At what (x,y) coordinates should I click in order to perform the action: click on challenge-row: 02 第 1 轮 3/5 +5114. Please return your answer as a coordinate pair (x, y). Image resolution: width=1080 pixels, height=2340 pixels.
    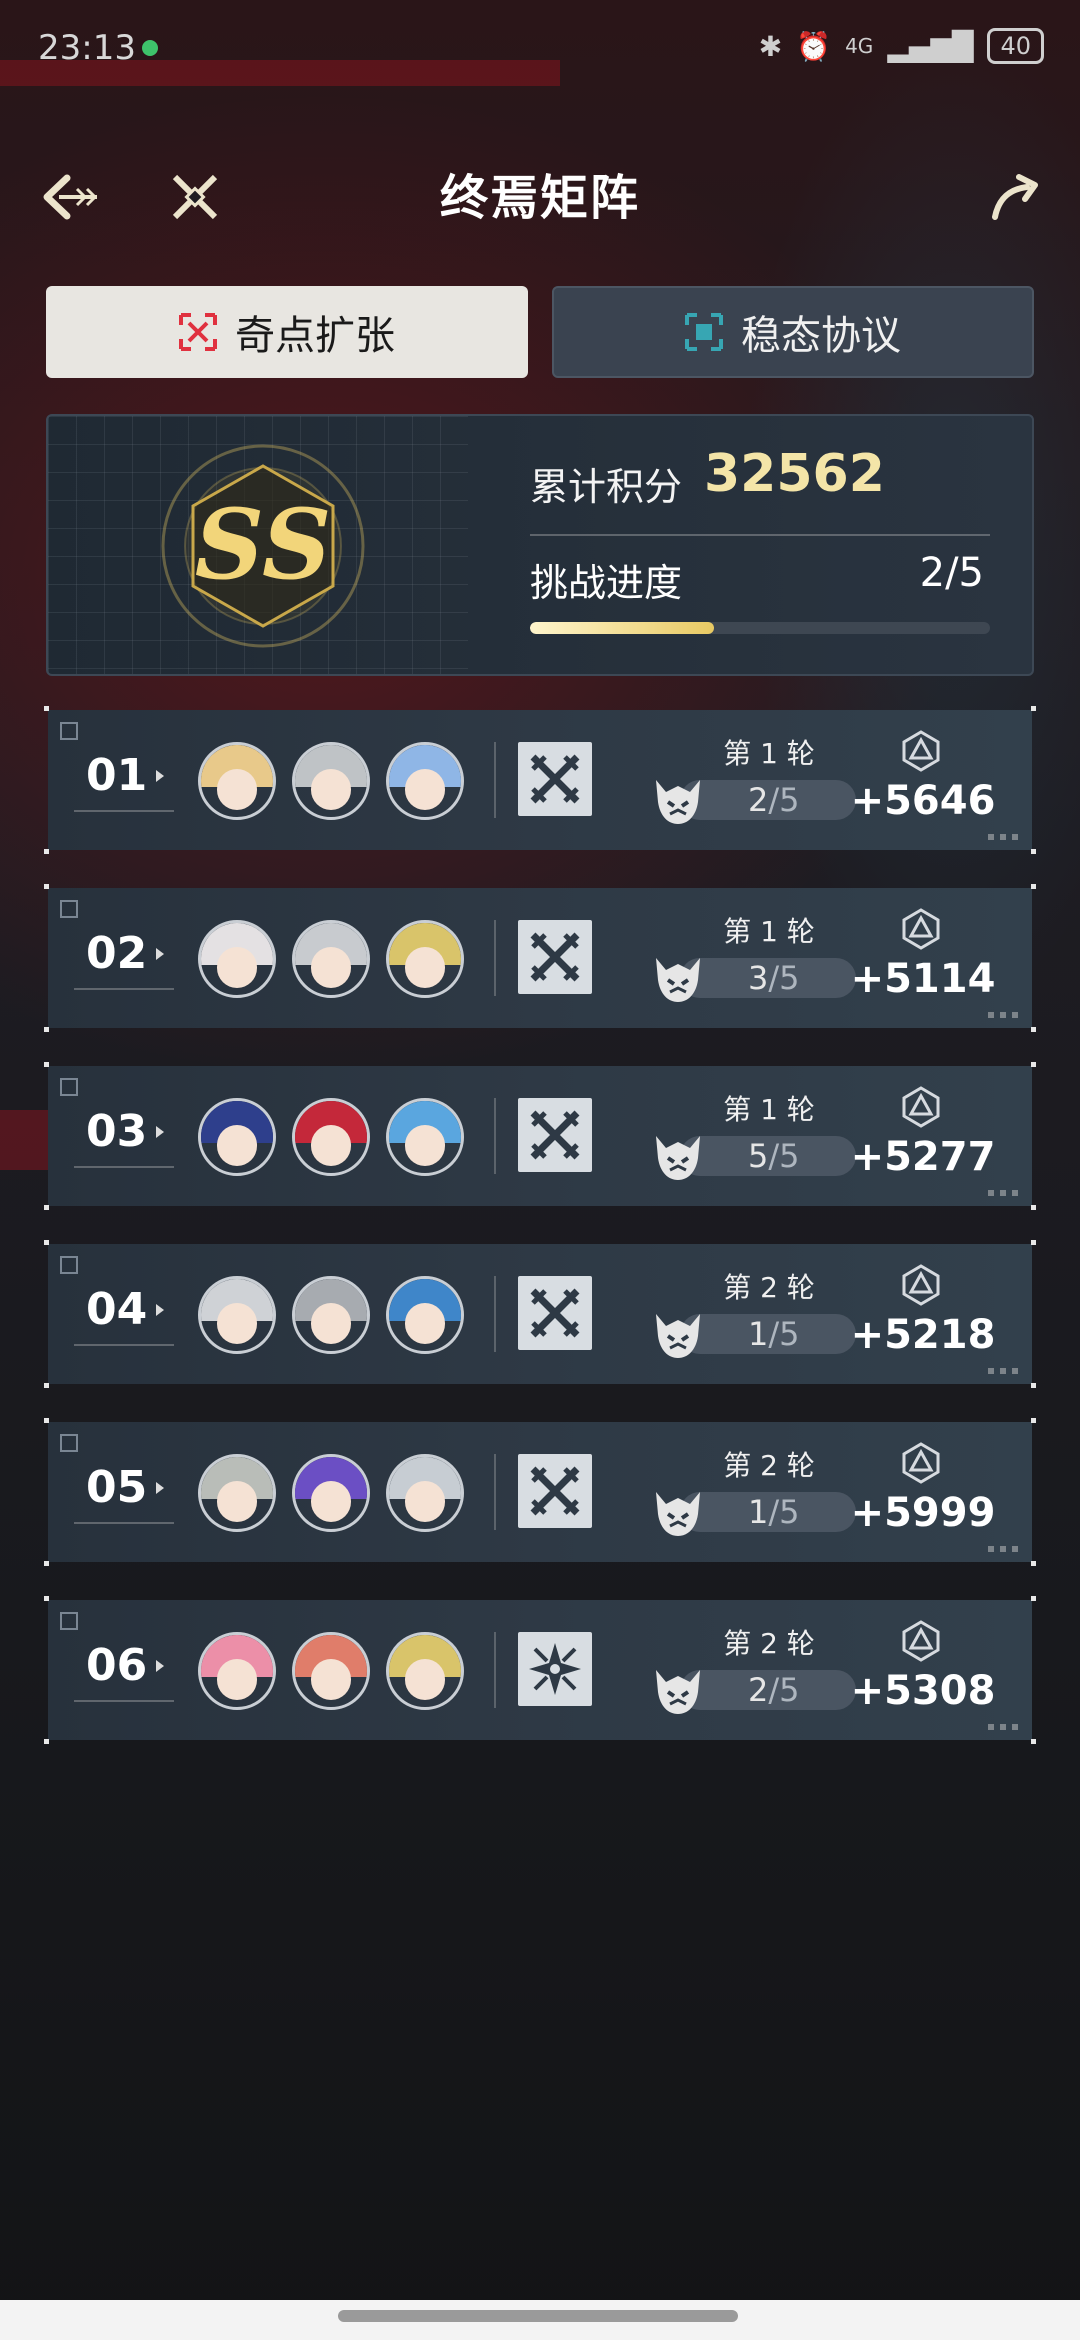
    Looking at the image, I should click on (540, 958).